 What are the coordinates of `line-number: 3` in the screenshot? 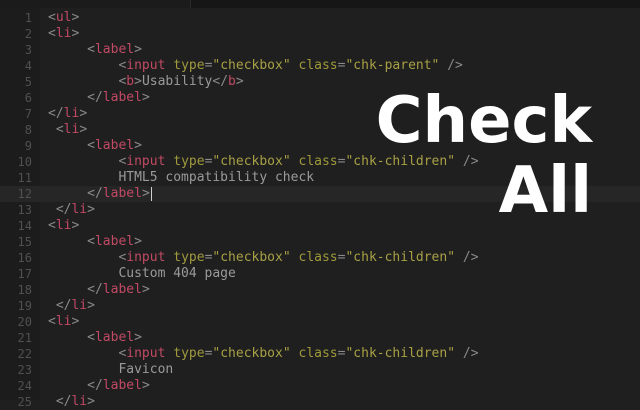 It's located at (28, 50).